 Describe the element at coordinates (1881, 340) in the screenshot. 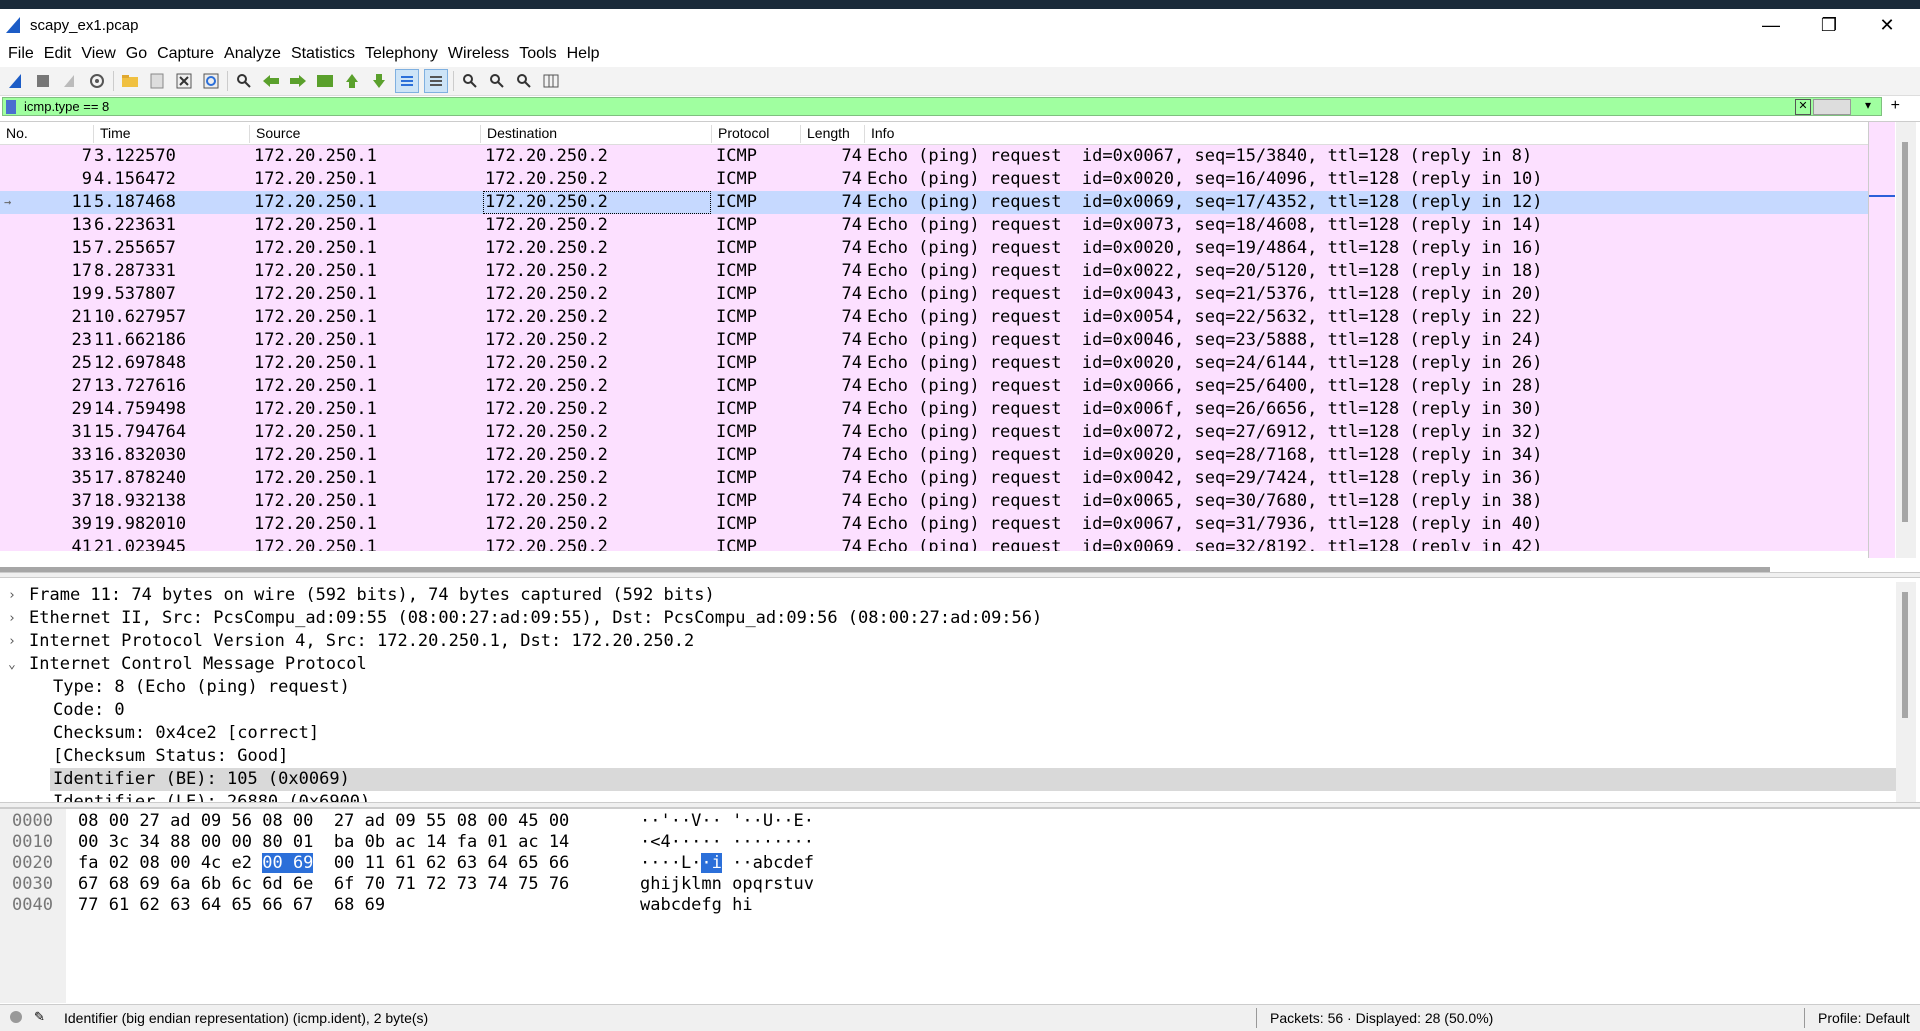

I see `packet-minimap` at that location.